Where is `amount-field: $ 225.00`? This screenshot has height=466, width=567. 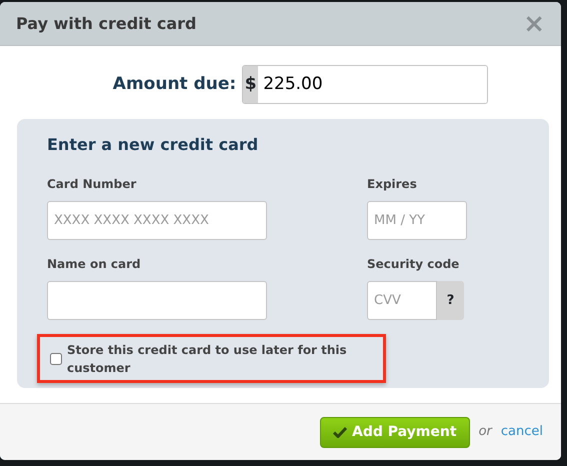
amount-field: $ 225.00 is located at coordinates (365, 84).